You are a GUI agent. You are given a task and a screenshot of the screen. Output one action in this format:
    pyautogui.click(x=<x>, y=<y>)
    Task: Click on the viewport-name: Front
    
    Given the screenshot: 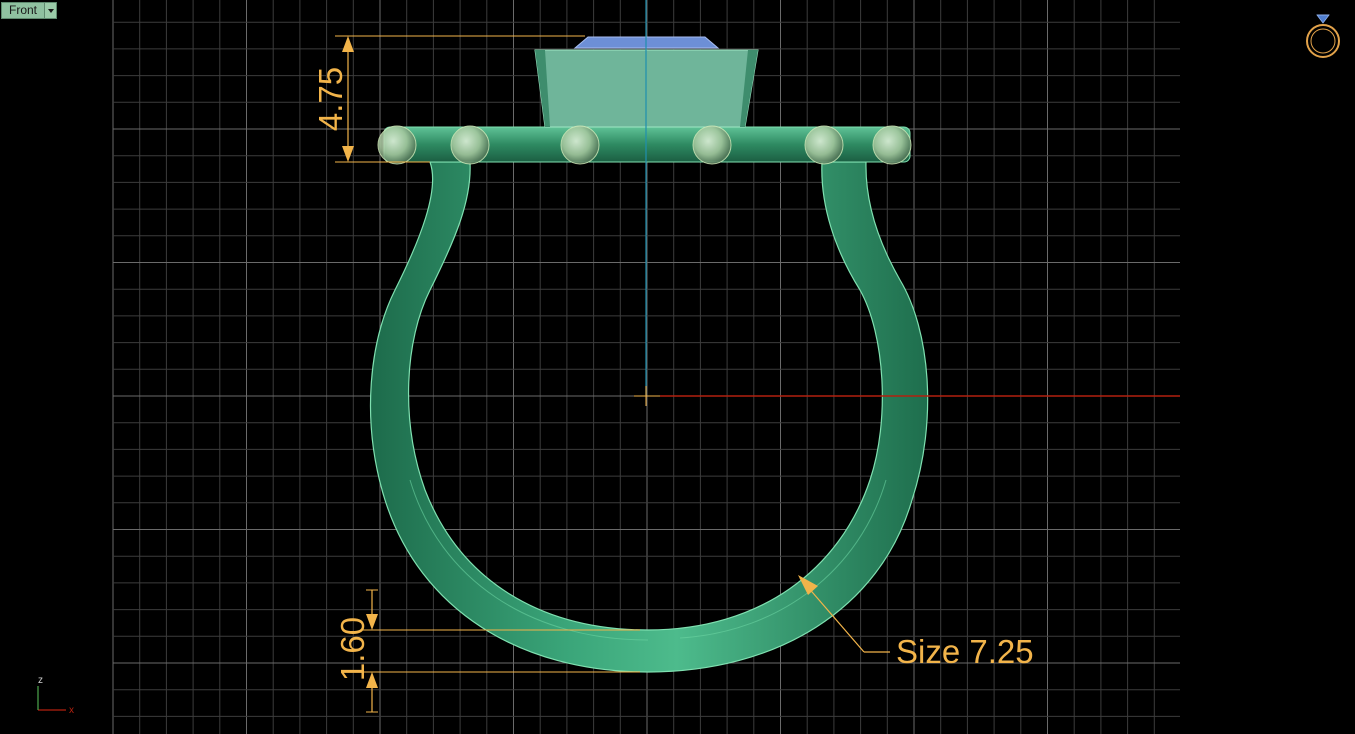 What is the action you would take?
    pyautogui.click(x=23, y=10)
    